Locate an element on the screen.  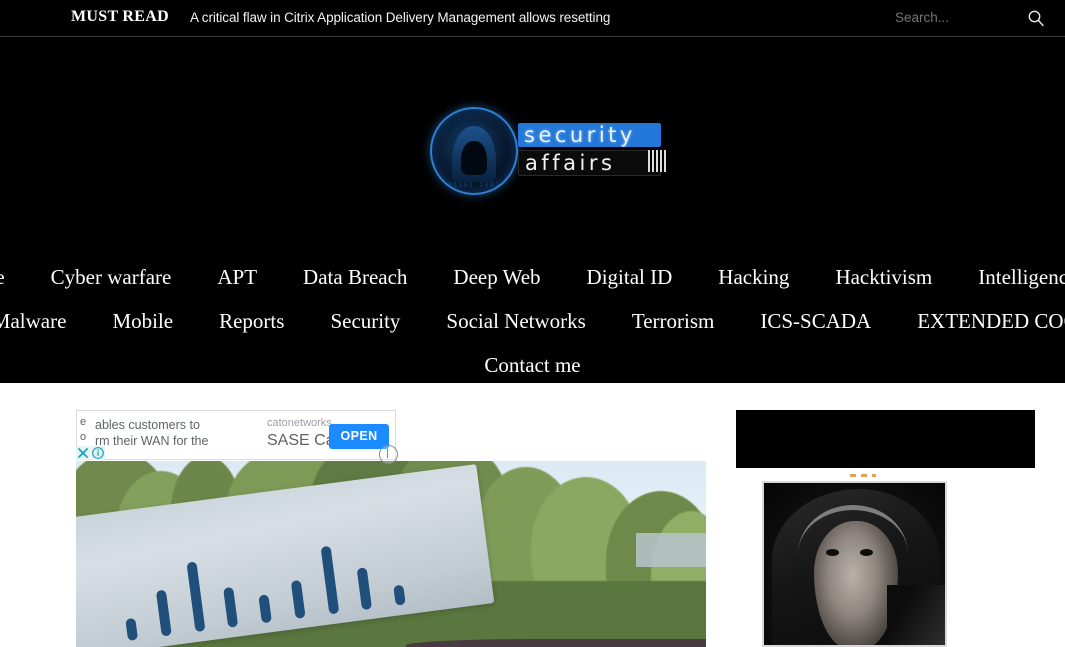
sidebar-ad-placeholder is located at coordinates (885, 439).